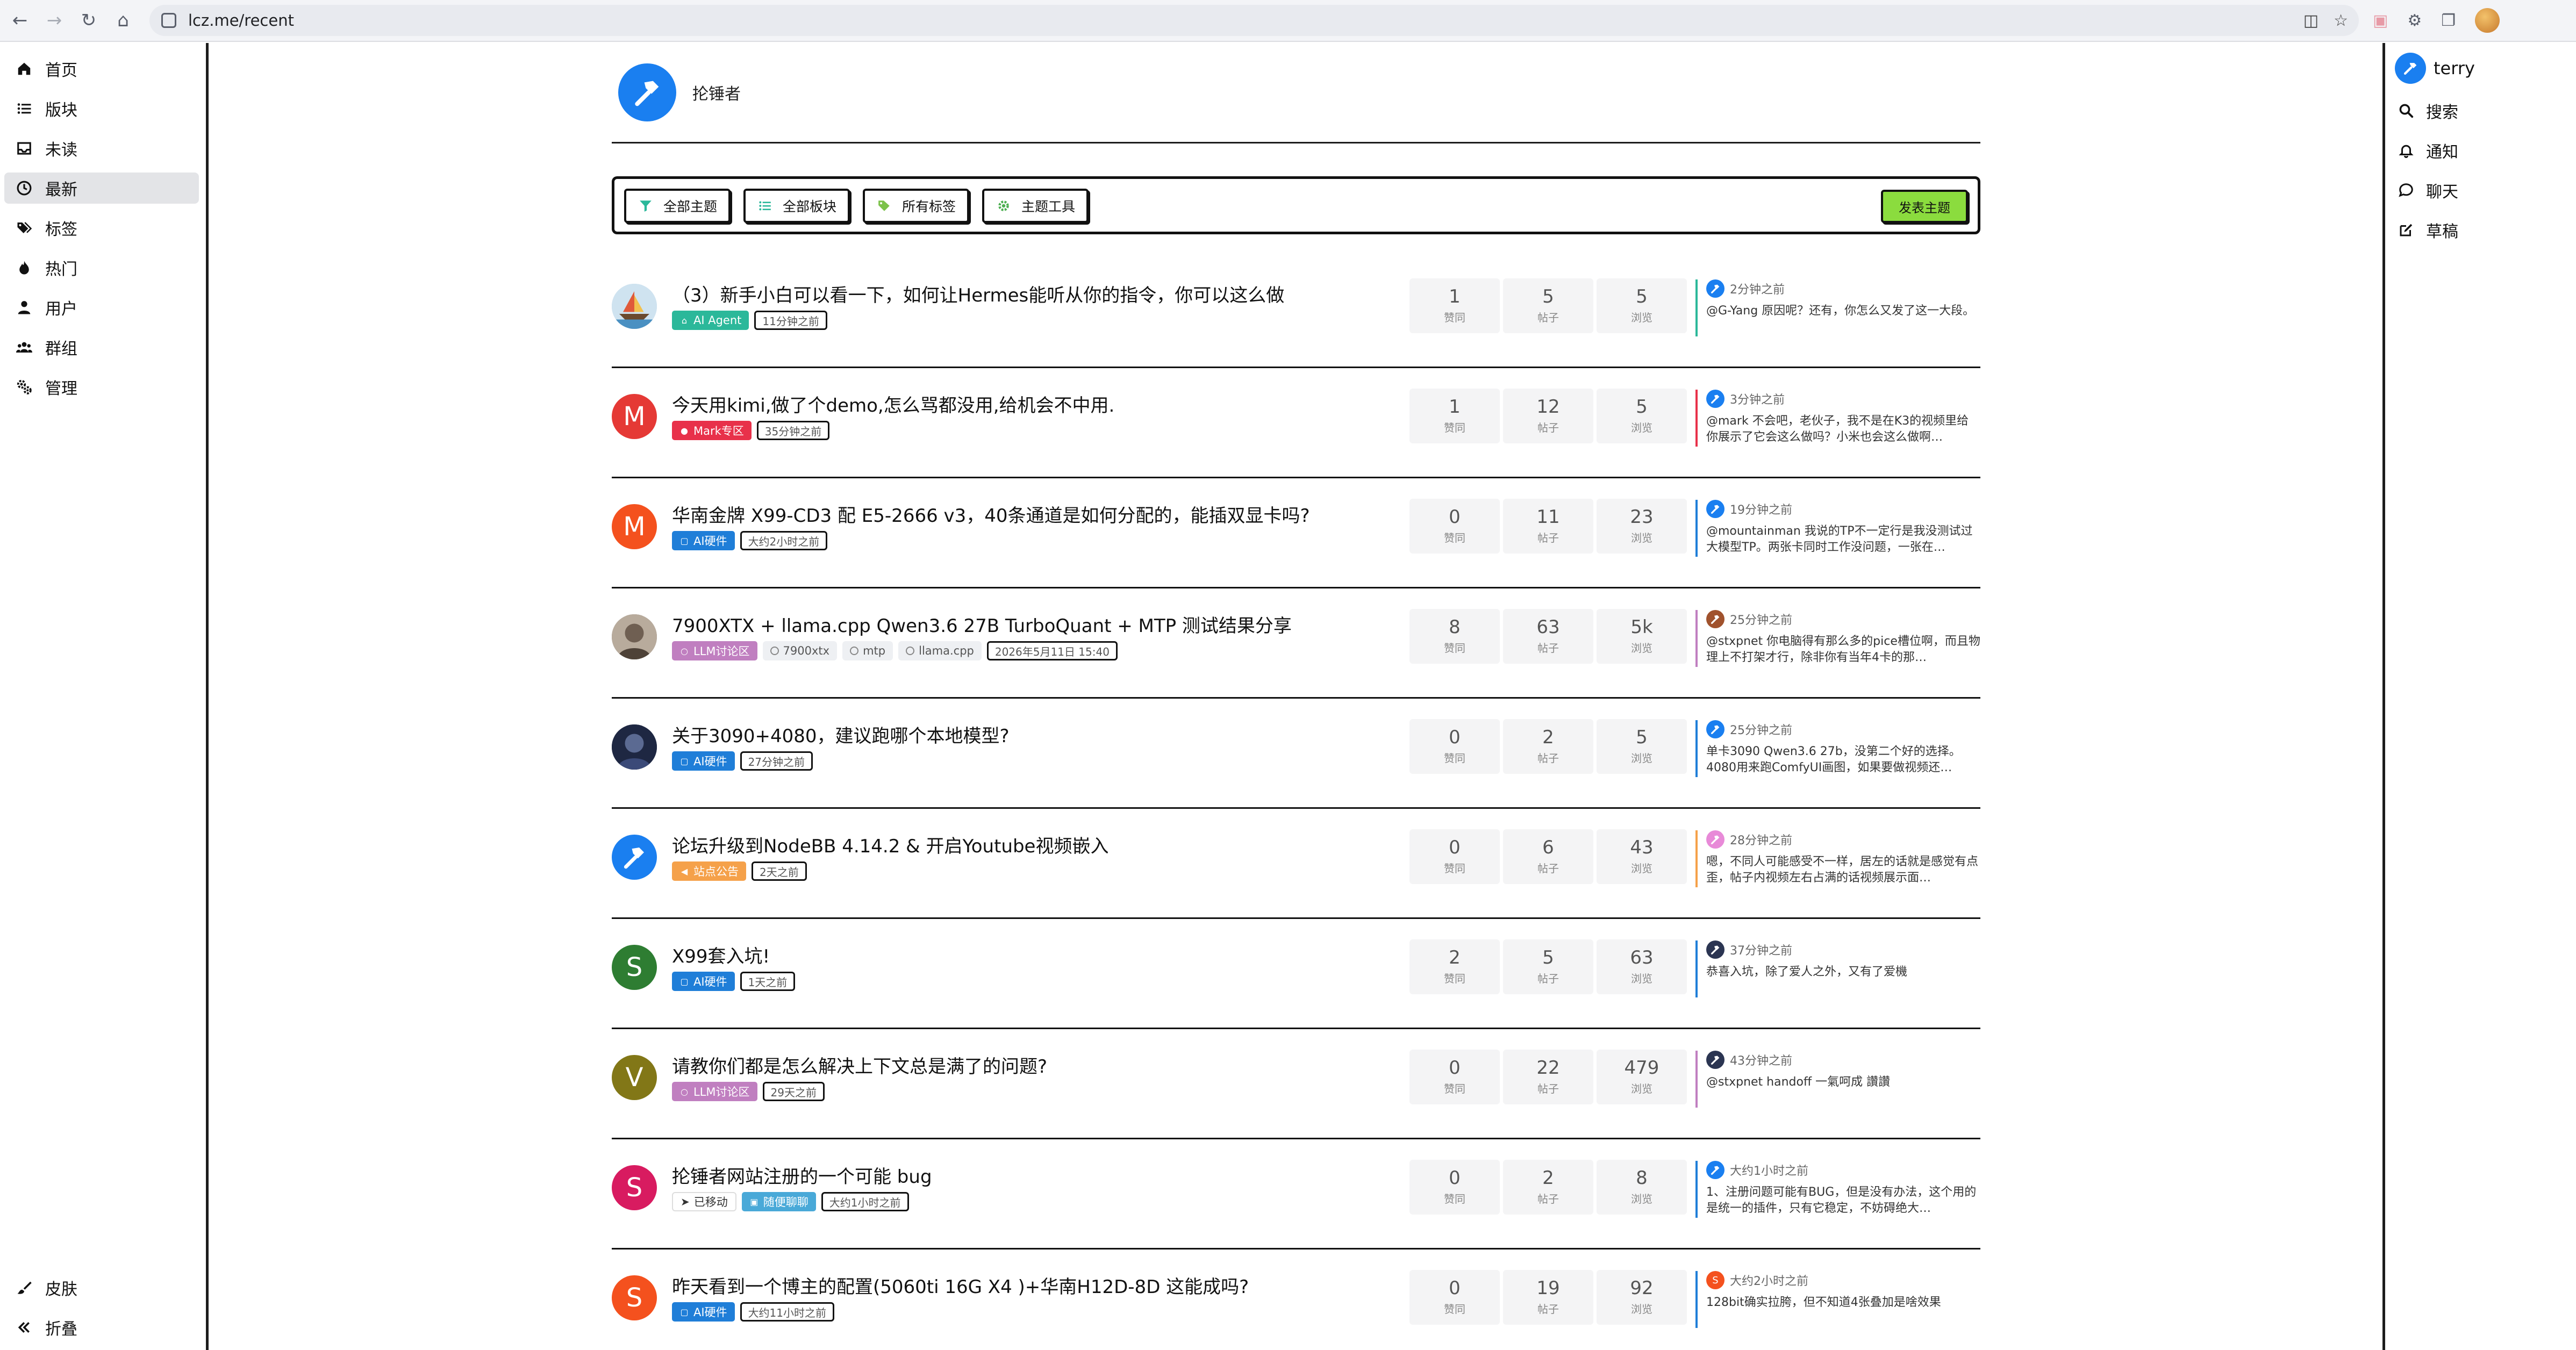  Describe the element at coordinates (1837, 1299) in the screenshot. I see `last-post: S 大约2小时之前 128bit确实拉胯，但不知道4张叠加是啥效果` at that location.